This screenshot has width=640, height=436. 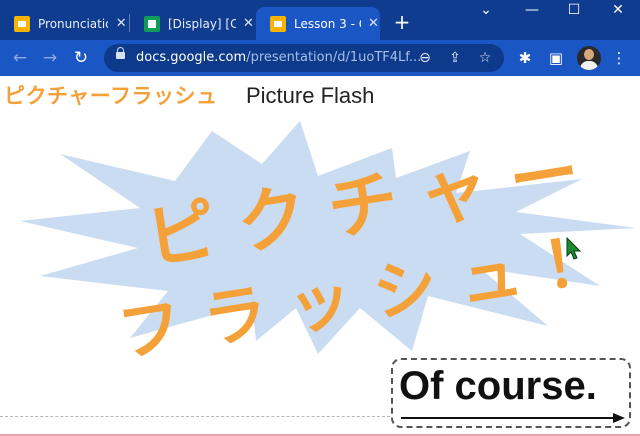 I want to click on slide-title-japanese: ピクチャーフラッシュ, so click(x=111, y=96).